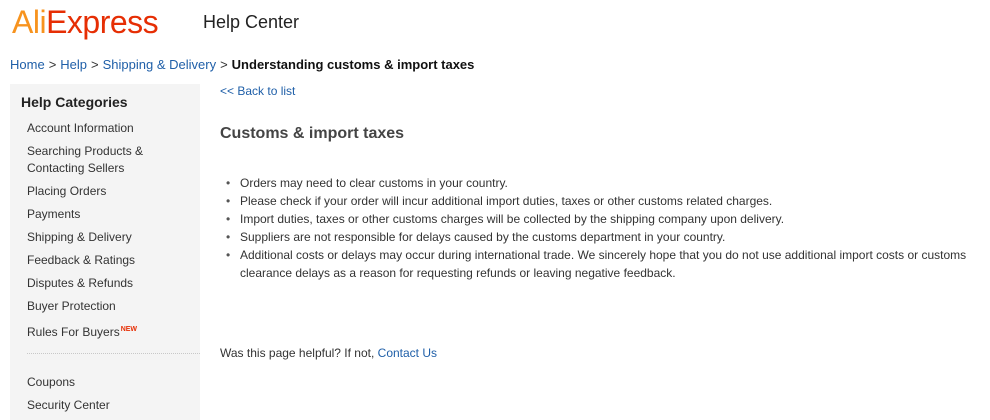 The image size is (990, 420). Describe the element at coordinates (113, 353) in the screenshot. I see `sidebar-divider` at that location.